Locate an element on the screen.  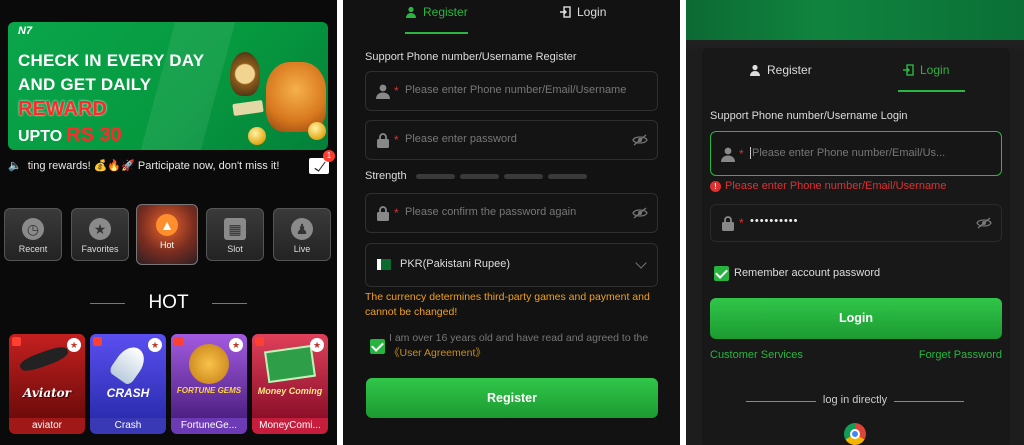
game-art-title: FORTUNE GEMS is located at coordinates (209, 390).